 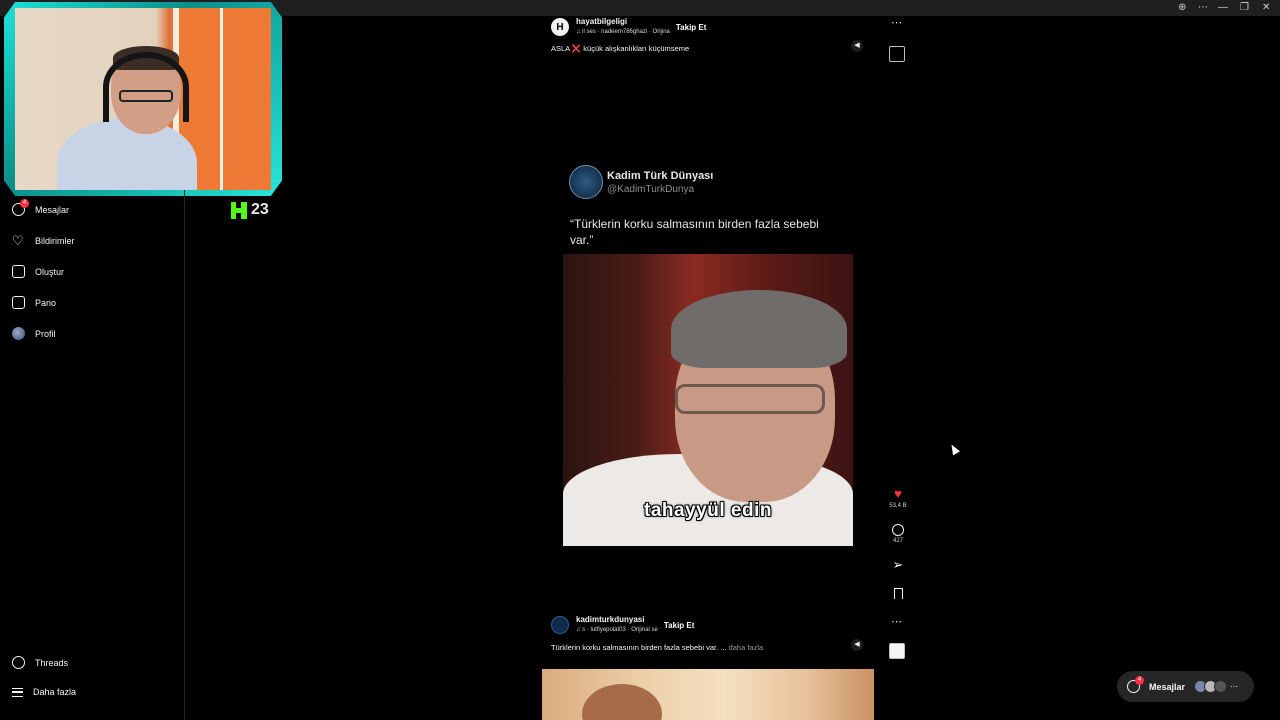 I want to click on bookmark-icon, so click(x=898, y=593).